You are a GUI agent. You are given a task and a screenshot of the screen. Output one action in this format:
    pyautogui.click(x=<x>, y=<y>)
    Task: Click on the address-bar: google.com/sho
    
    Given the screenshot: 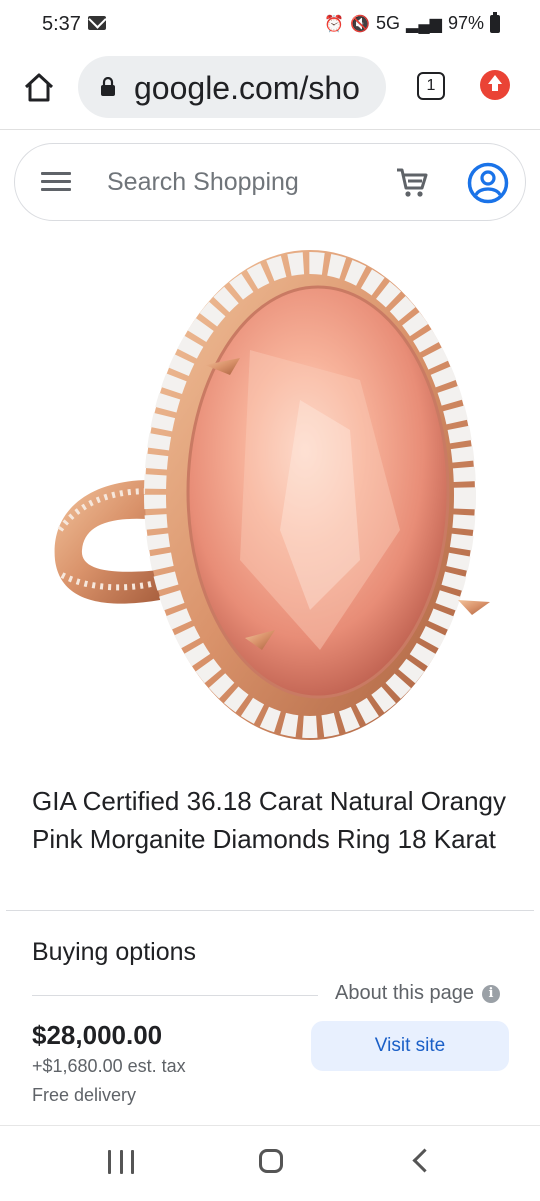 What is the action you would take?
    pyautogui.click(x=232, y=87)
    